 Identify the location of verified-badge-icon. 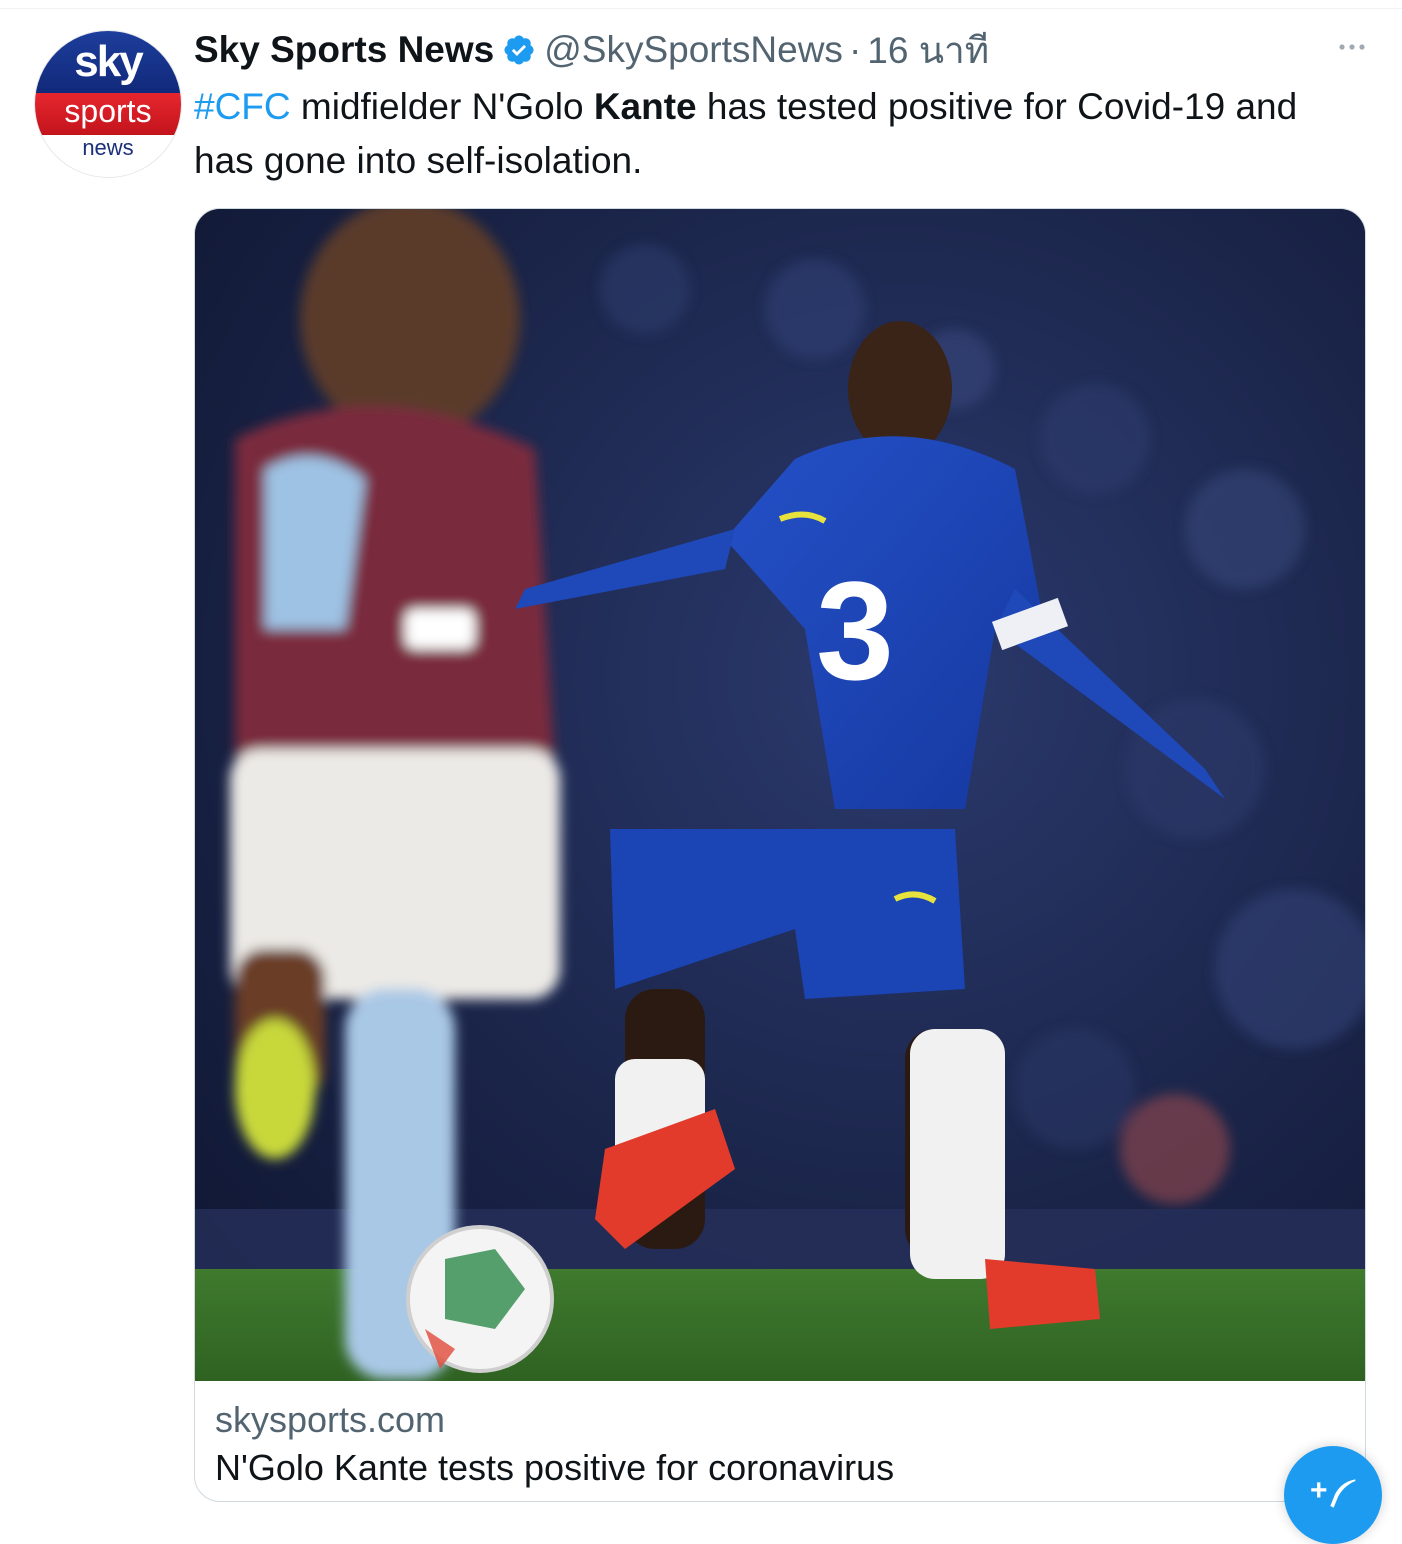
(519, 50).